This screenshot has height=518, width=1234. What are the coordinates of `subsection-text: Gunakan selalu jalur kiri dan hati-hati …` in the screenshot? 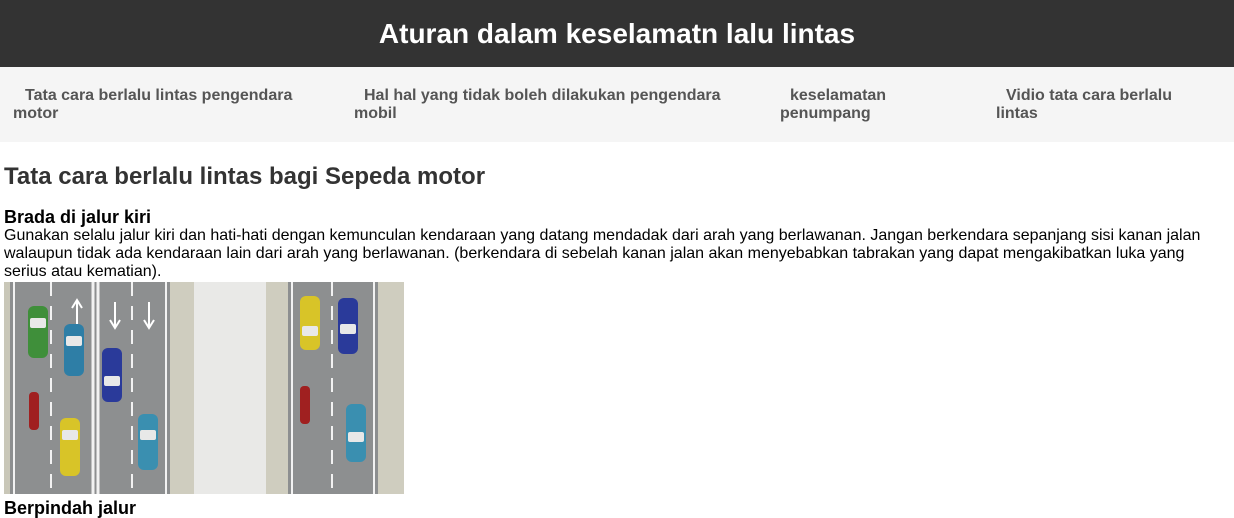 It's located at (602, 253).